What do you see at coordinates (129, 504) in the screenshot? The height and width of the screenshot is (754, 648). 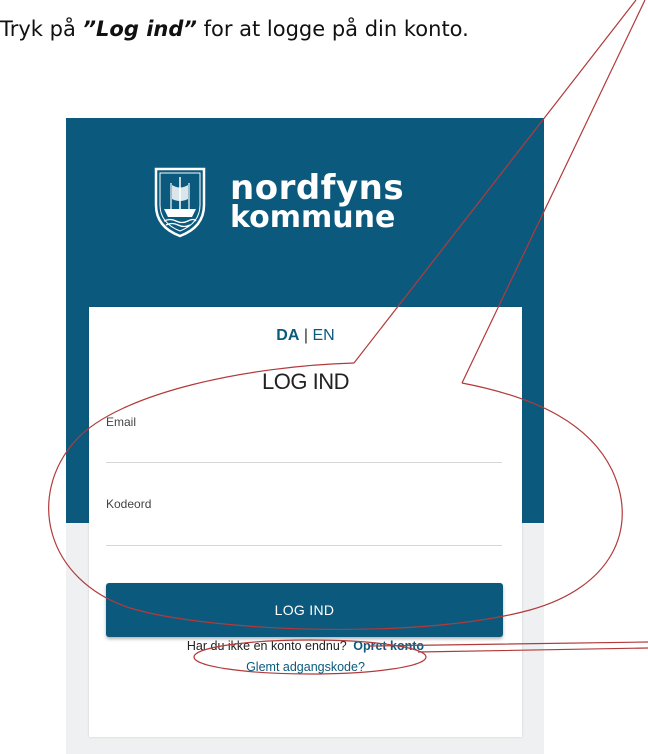 I see `password-label: Kodeord` at bounding box center [129, 504].